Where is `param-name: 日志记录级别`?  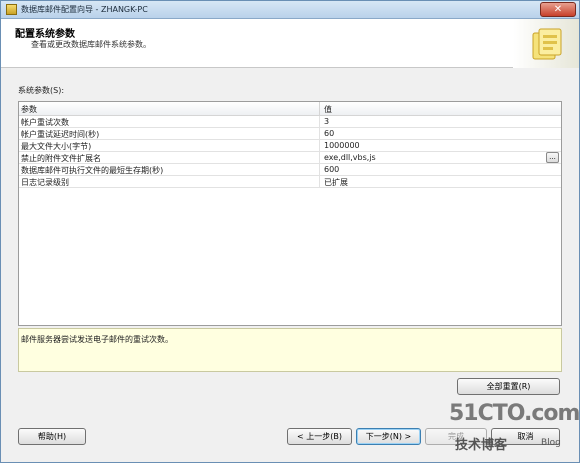 param-name: 日志记录级别 is located at coordinates (45, 182).